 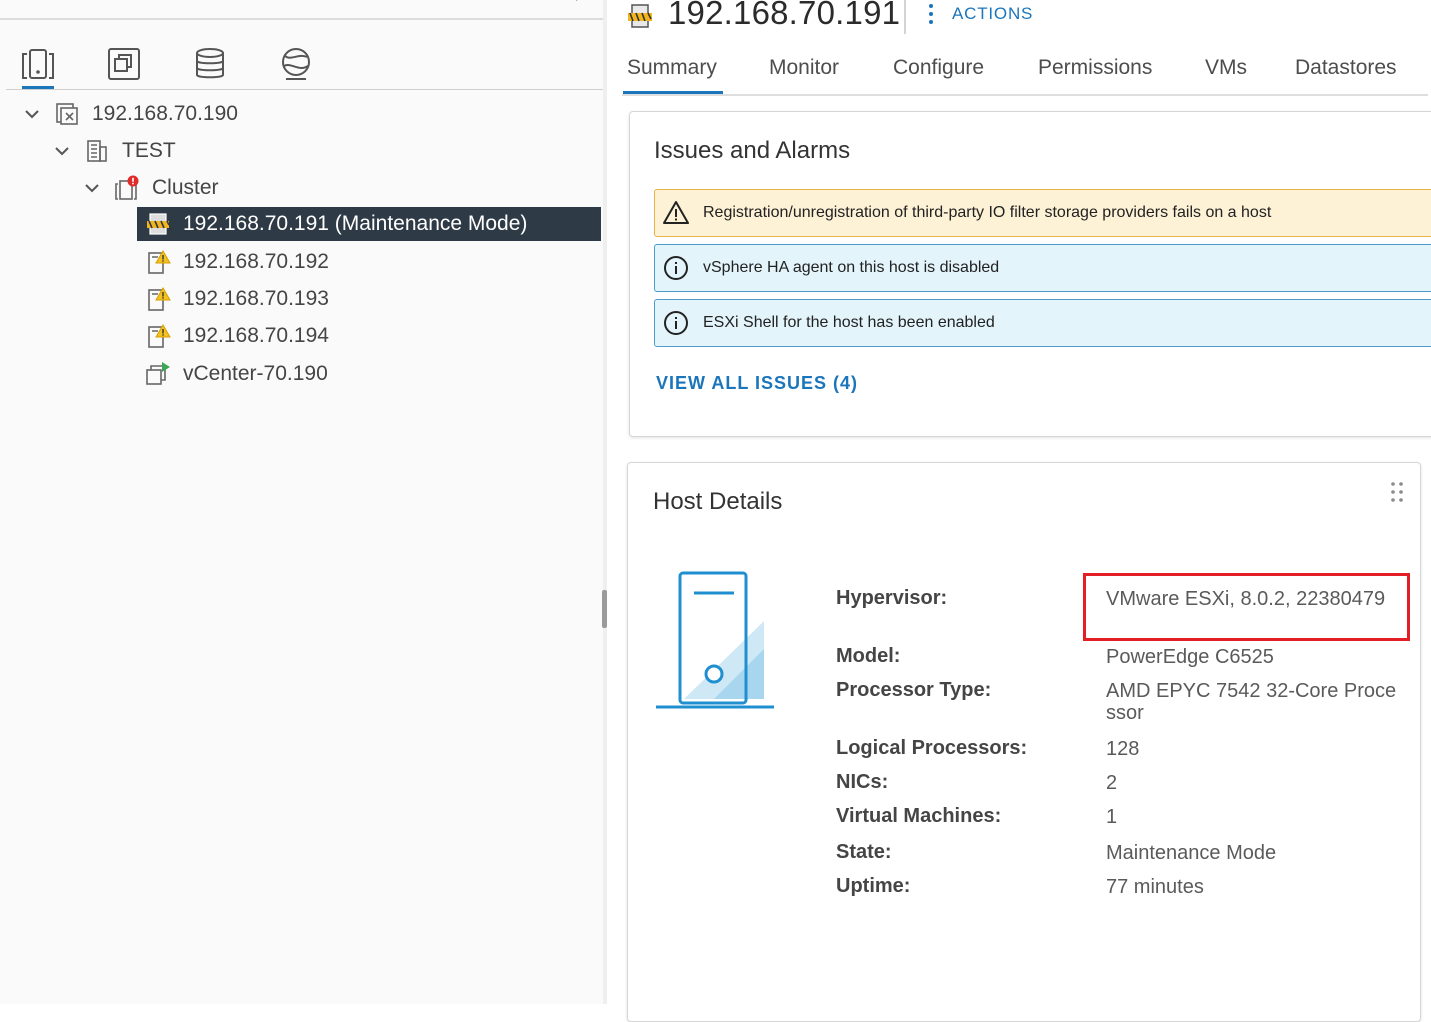 What do you see at coordinates (784, 15) in the screenshot?
I see `page-title: 192.168.70.191` at bounding box center [784, 15].